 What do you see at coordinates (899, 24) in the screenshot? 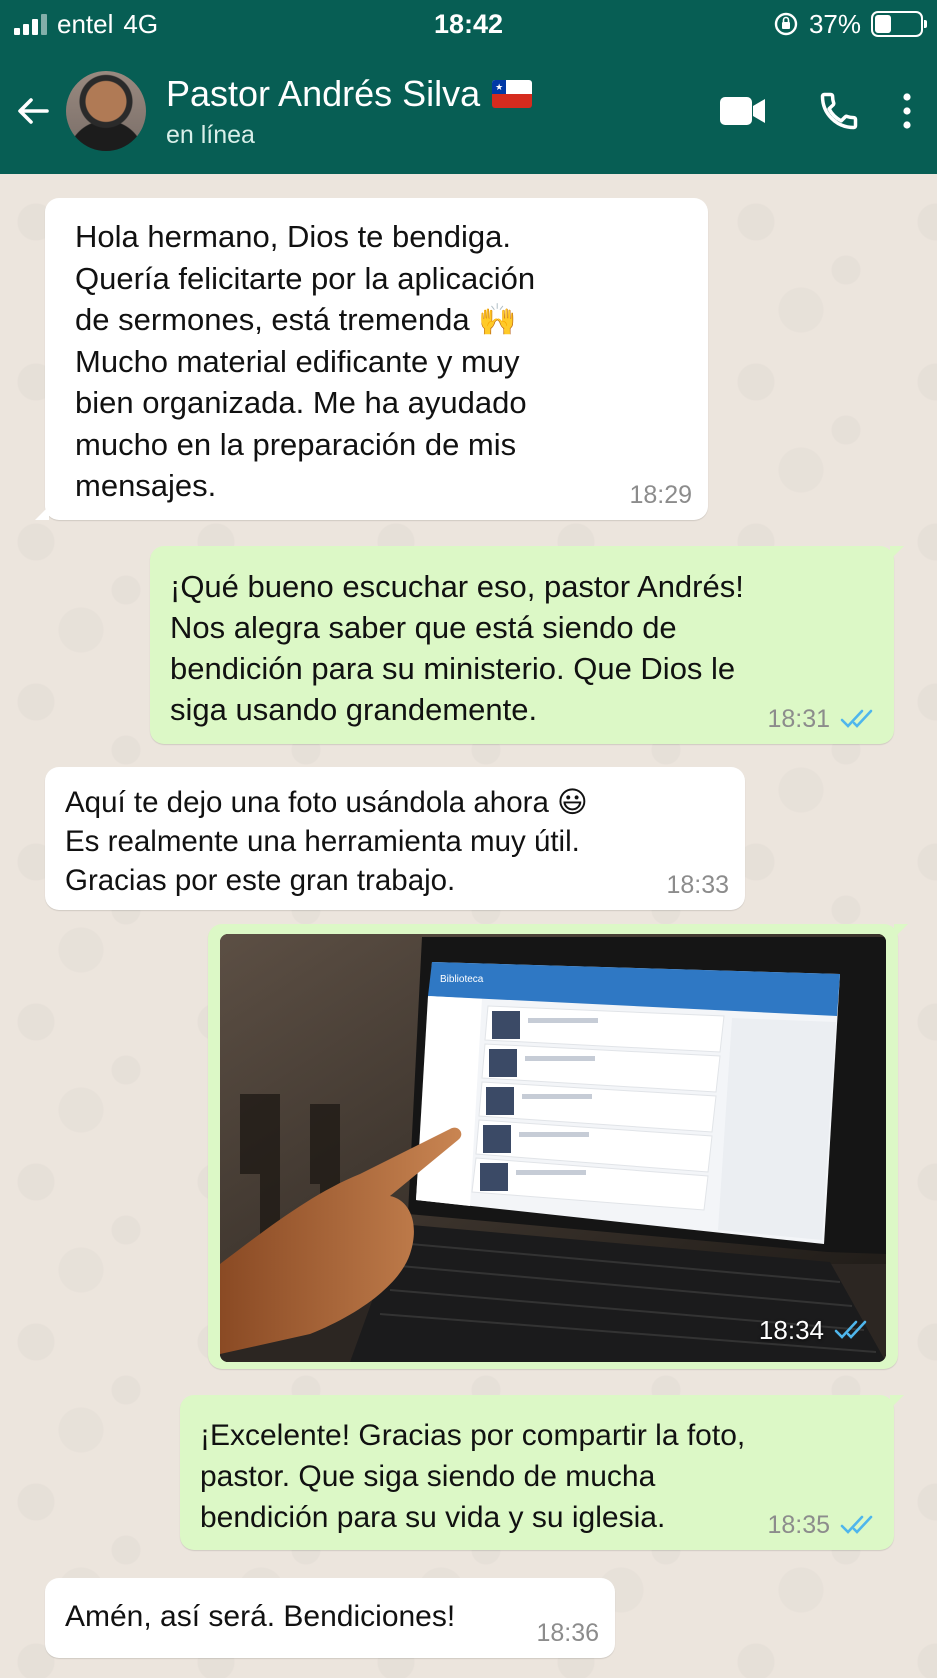
I see `battery-icon` at bounding box center [899, 24].